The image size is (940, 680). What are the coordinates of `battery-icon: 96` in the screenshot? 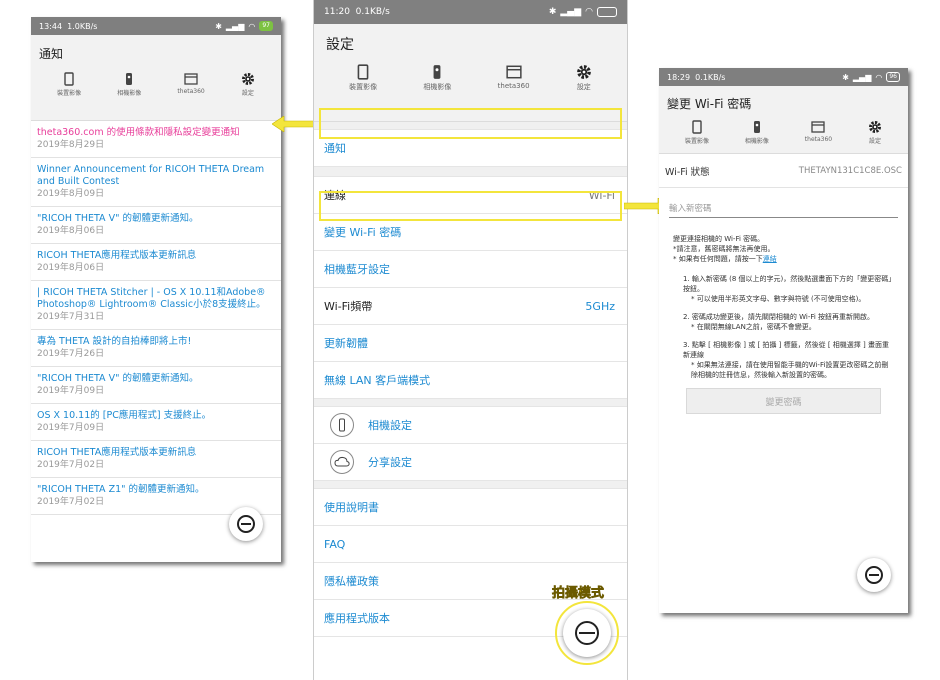 It's located at (893, 77).